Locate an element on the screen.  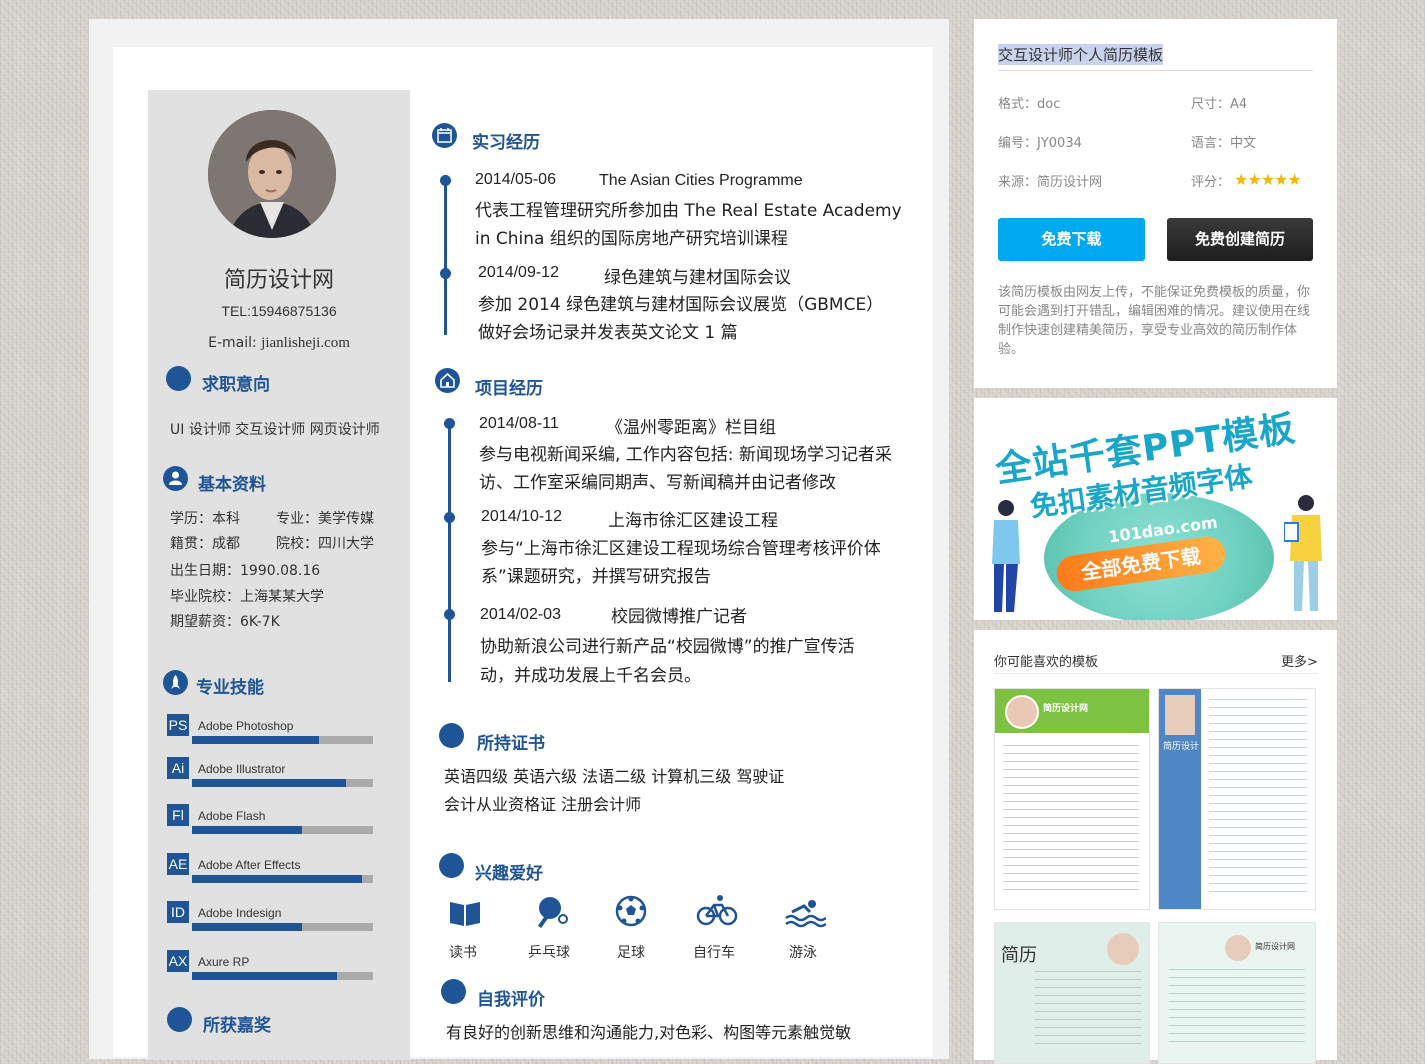
ping-pong-icon is located at coordinates (552, 912).